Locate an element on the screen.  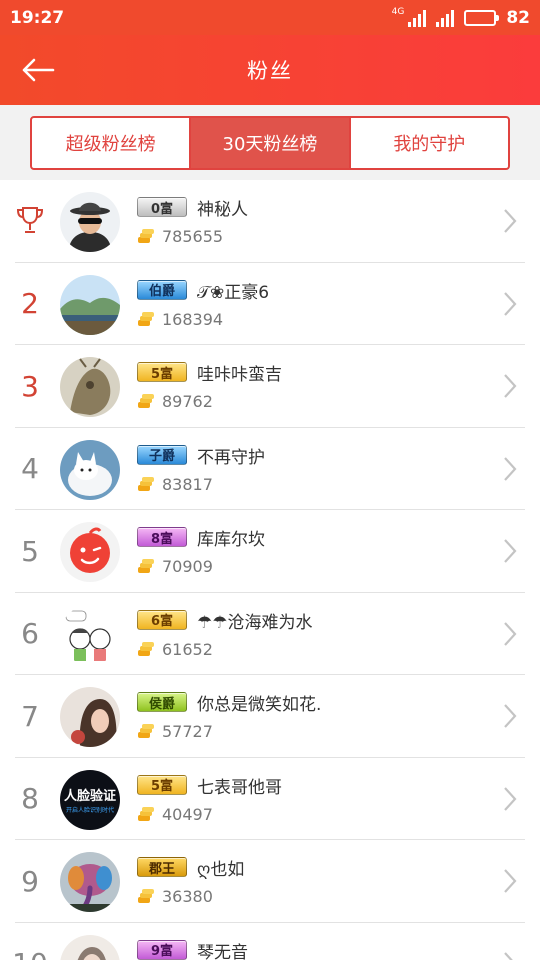
rank-number: 6 is located at coordinates (30, 633).